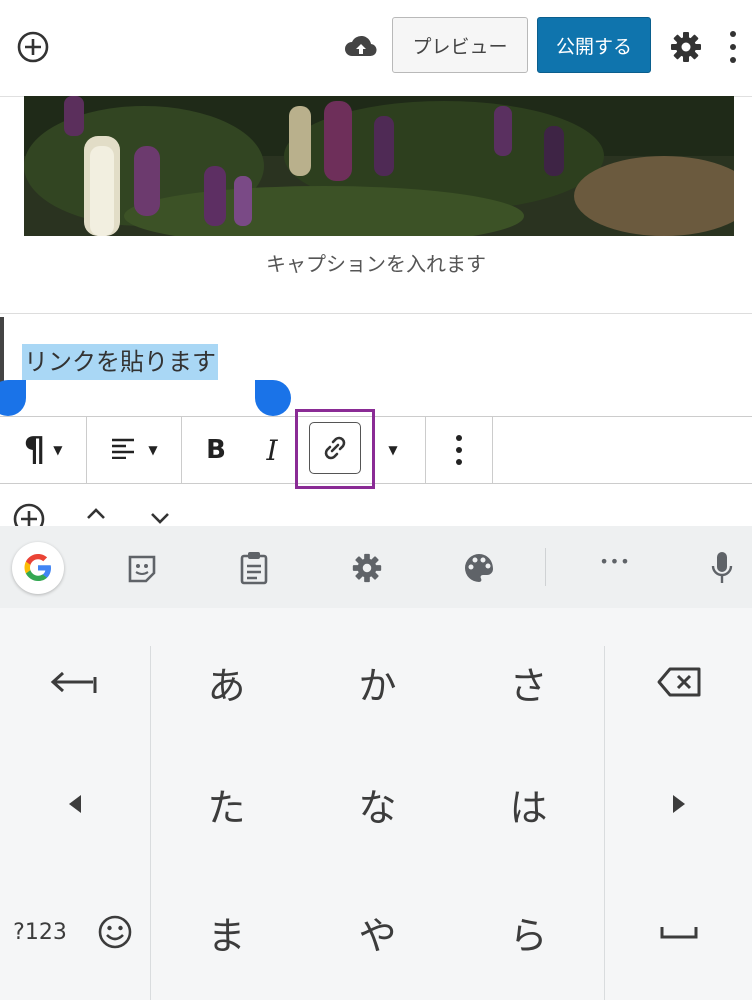  I want to click on palette-icon, so click(479, 568).